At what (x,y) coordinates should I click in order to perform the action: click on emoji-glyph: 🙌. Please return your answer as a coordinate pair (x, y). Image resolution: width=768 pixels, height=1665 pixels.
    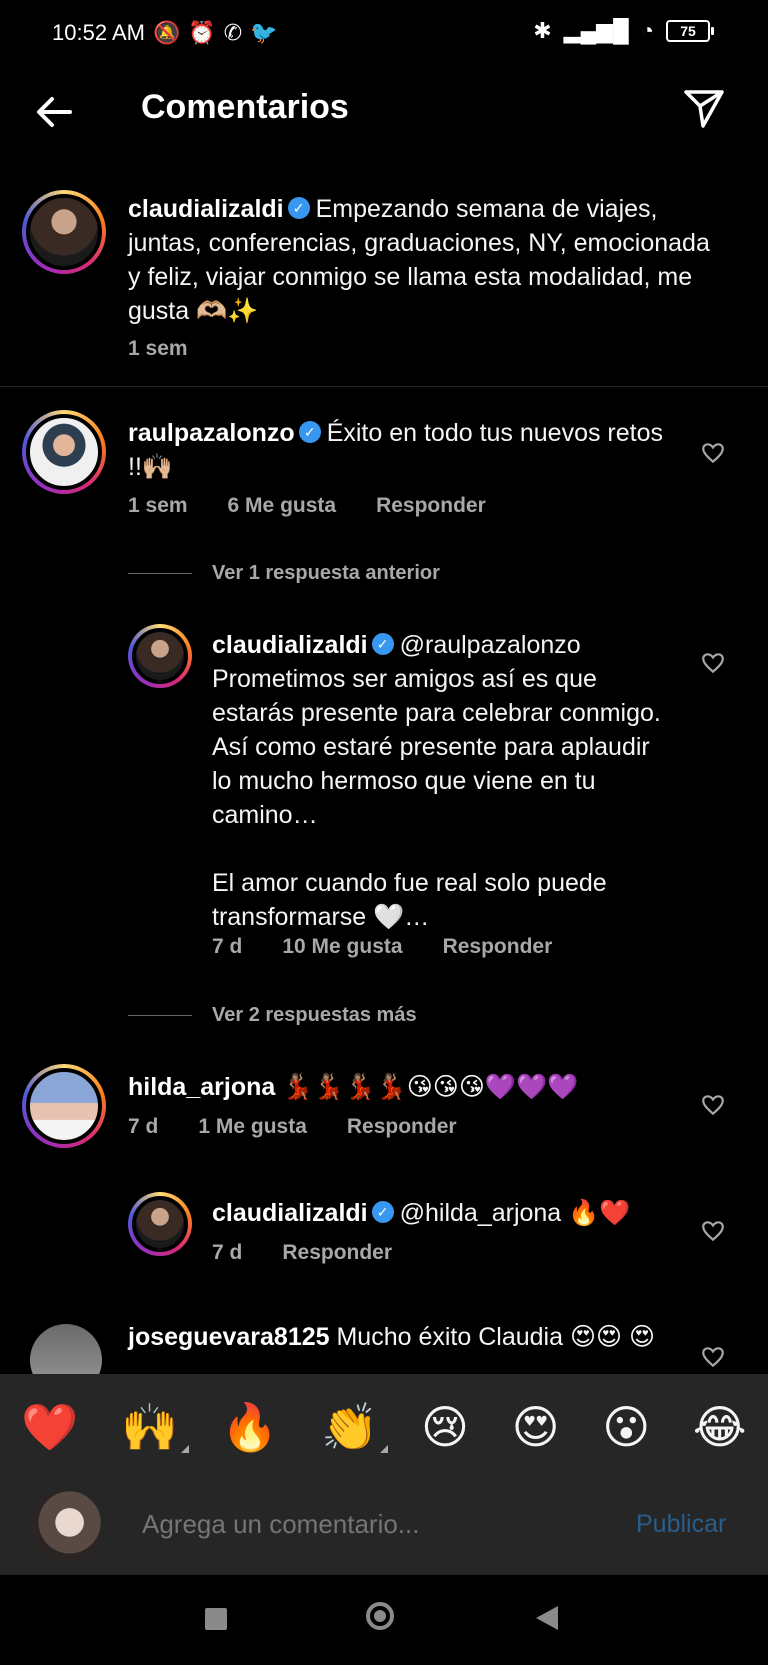
    Looking at the image, I should click on (150, 1426).